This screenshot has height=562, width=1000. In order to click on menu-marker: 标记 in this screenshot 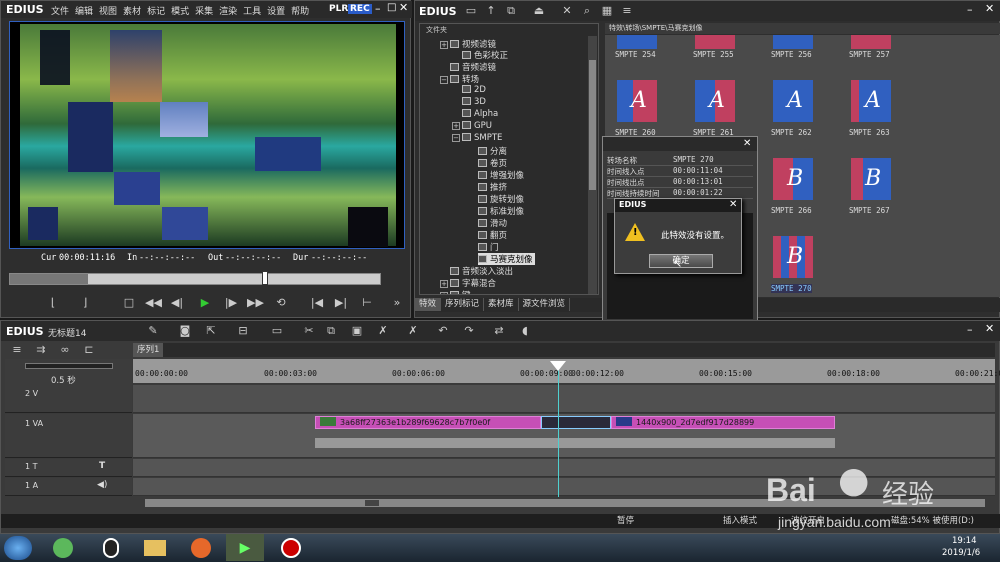, I will do `click(156, 12)`.